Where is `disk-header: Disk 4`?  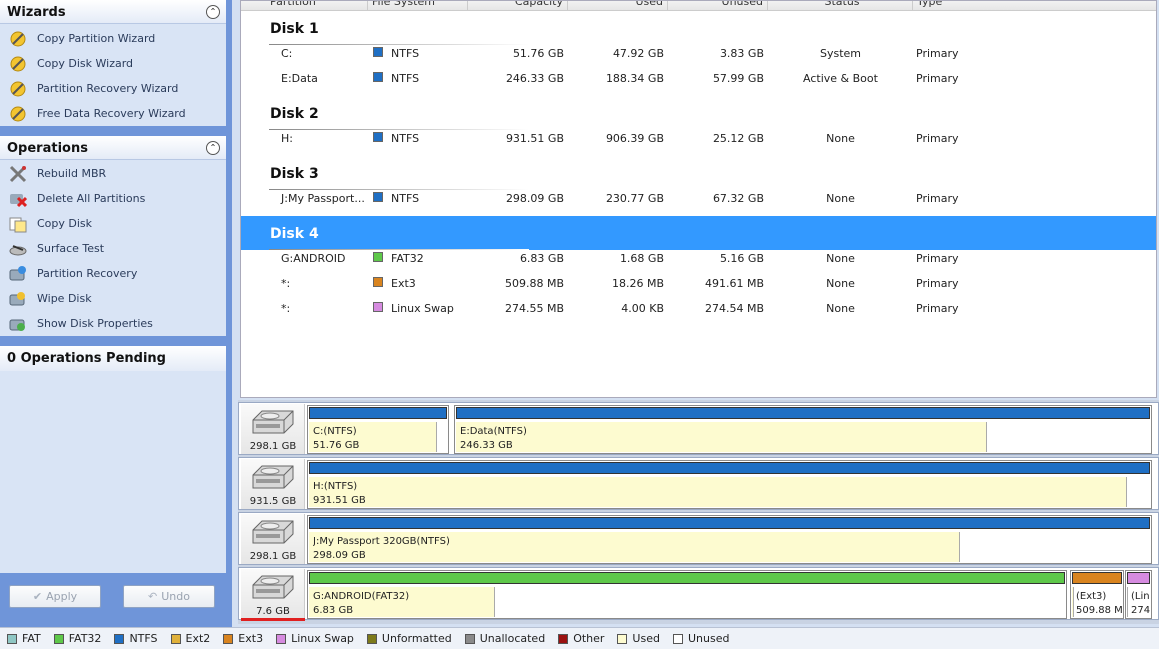
disk-header: Disk 4 is located at coordinates (698, 233).